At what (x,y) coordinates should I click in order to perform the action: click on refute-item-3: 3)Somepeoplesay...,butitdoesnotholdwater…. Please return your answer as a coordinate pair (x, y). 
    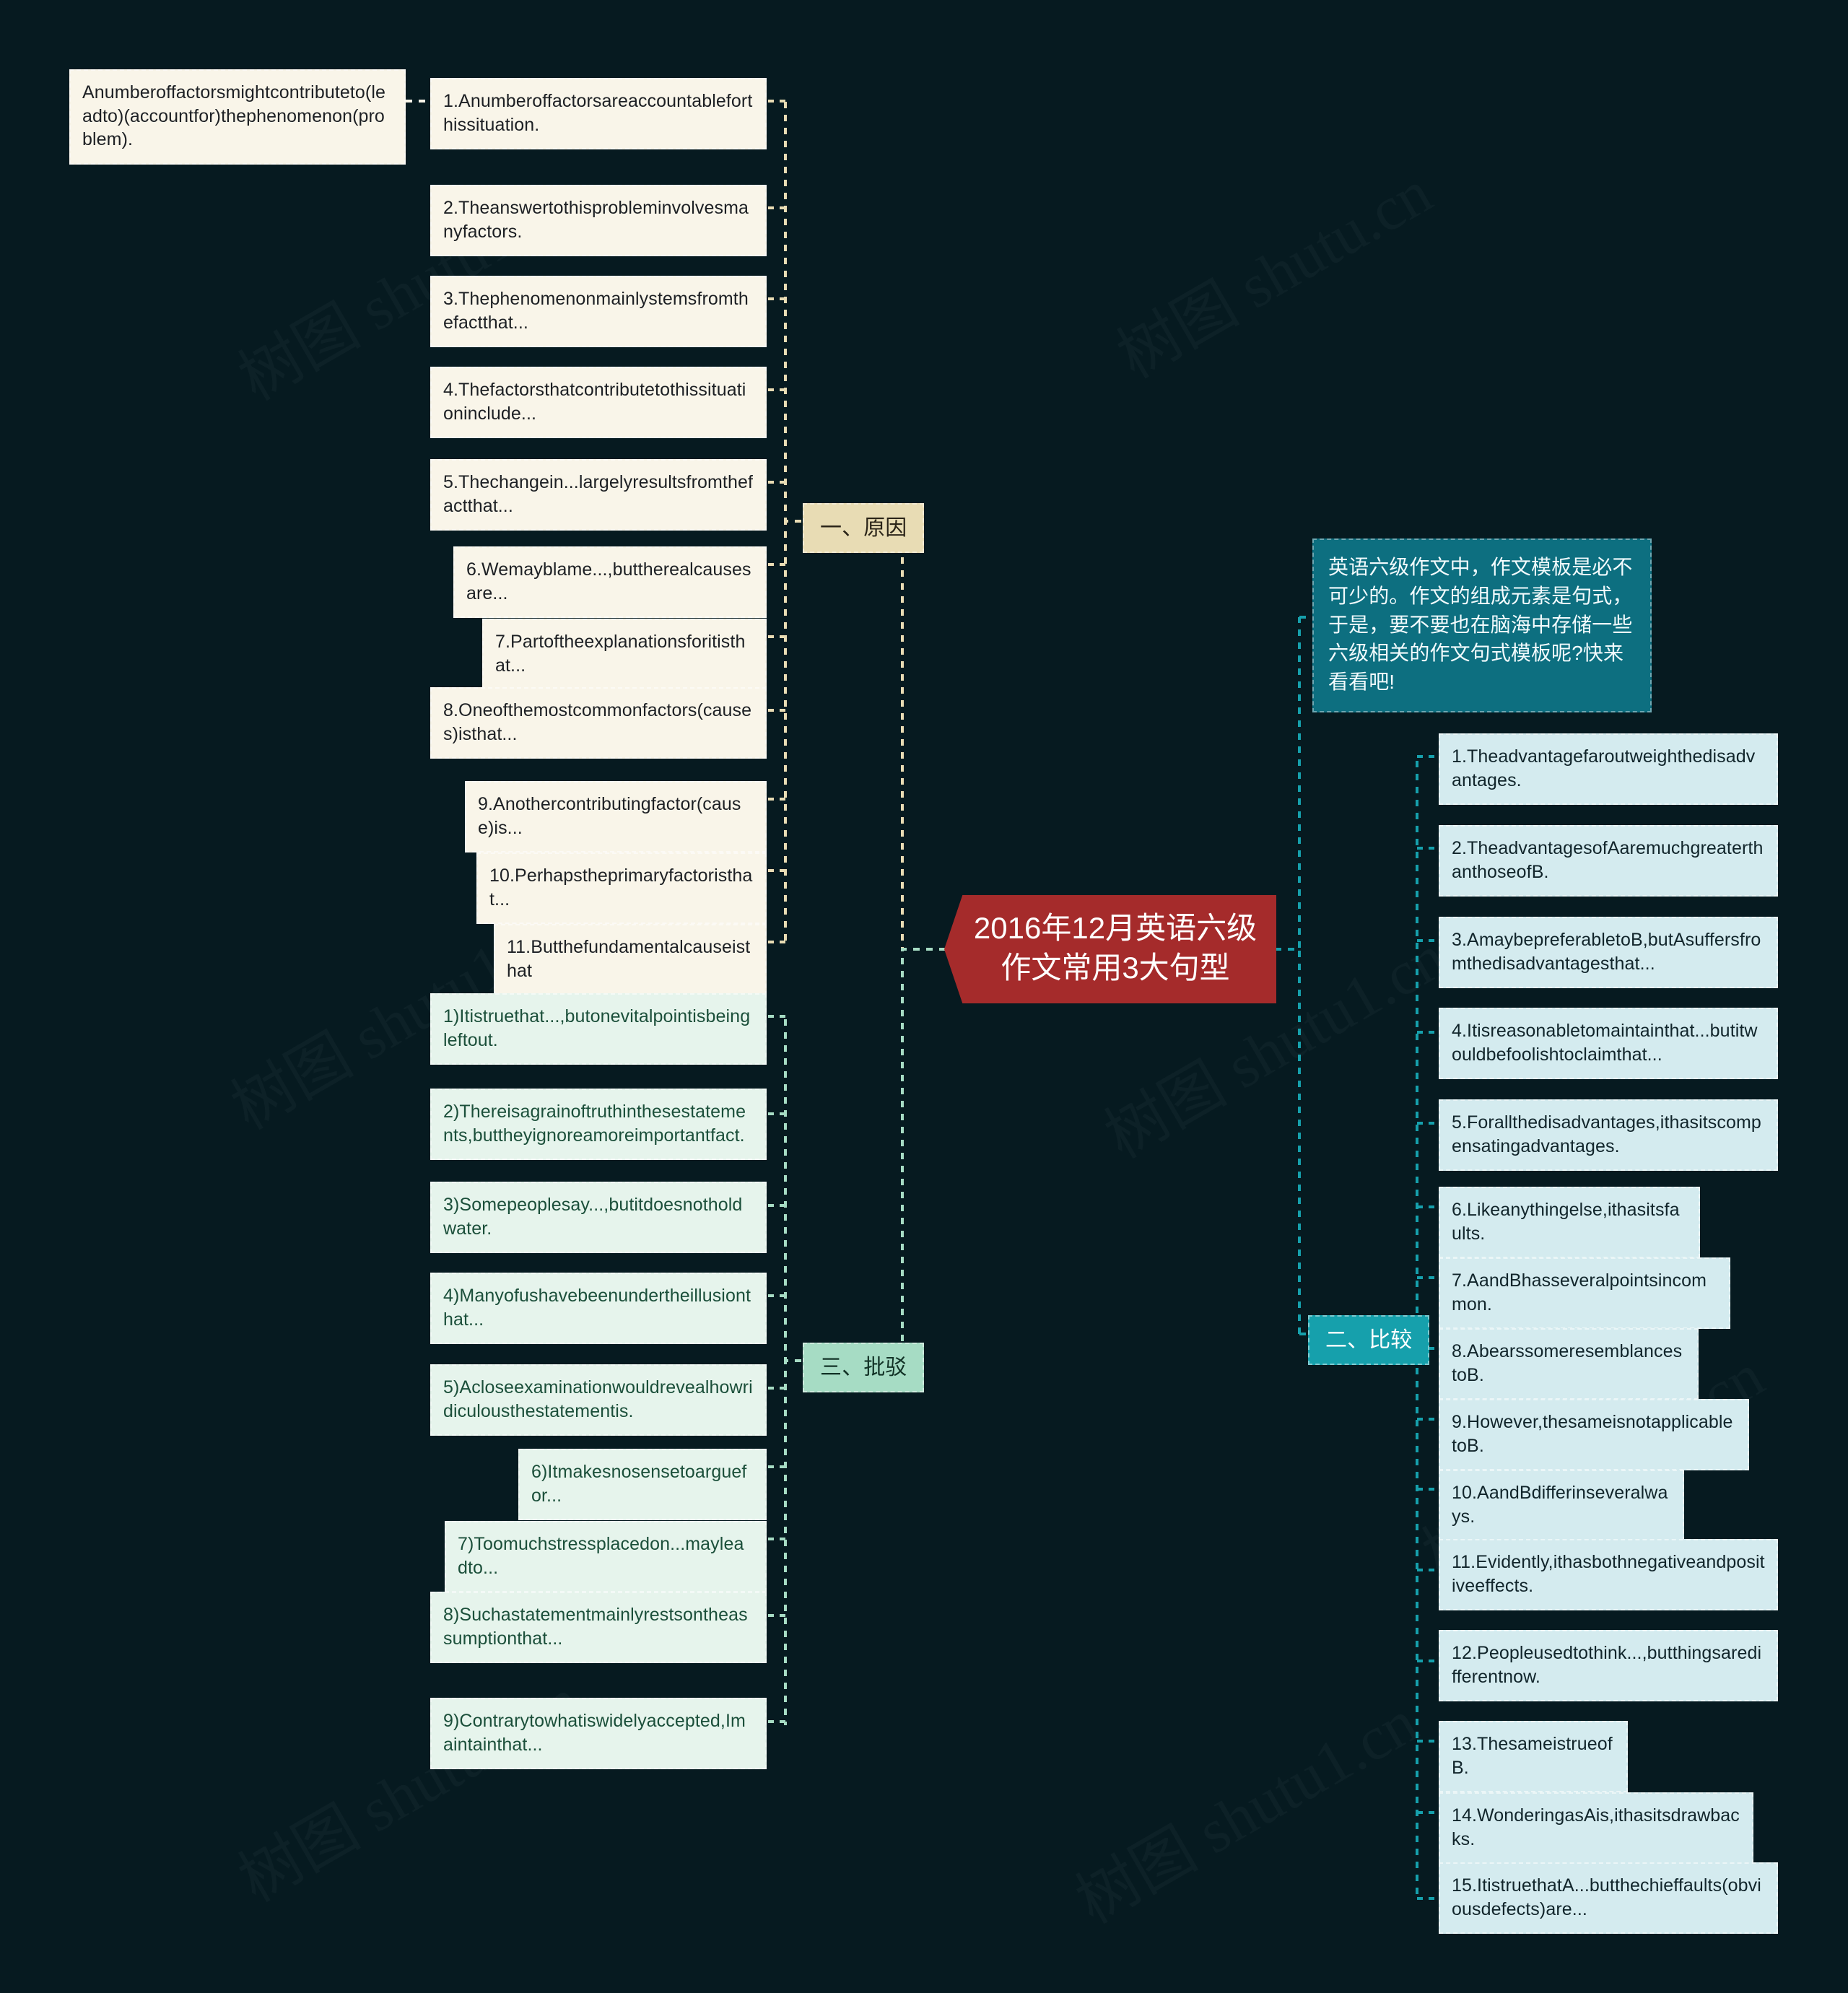
    Looking at the image, I should click on (593, 1217).